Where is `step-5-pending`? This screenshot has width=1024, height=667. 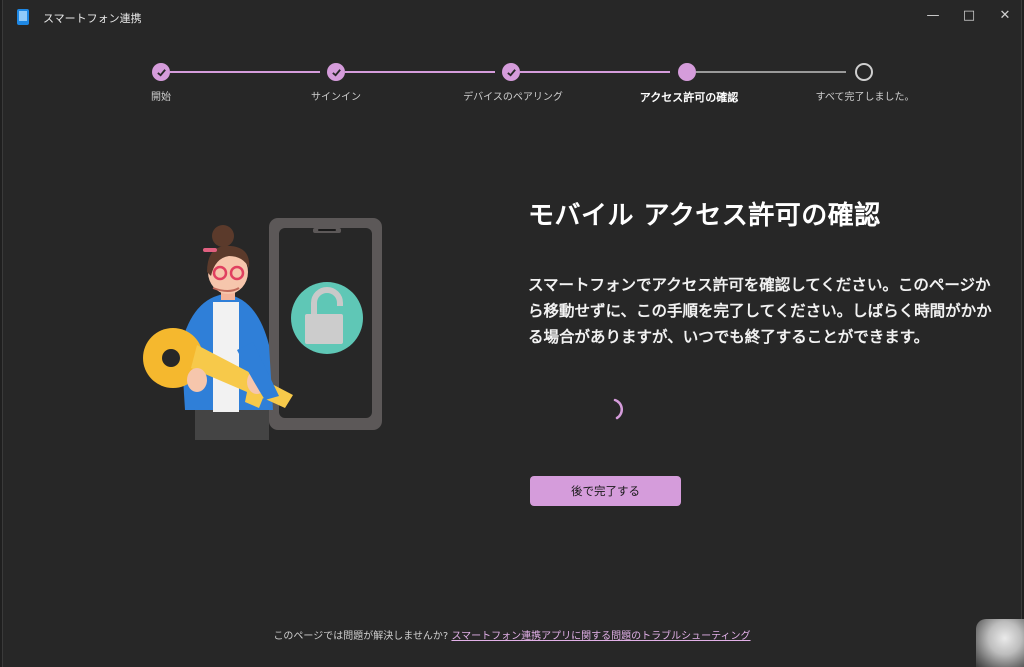 step-5-pending is located at coordinates (864, 72).